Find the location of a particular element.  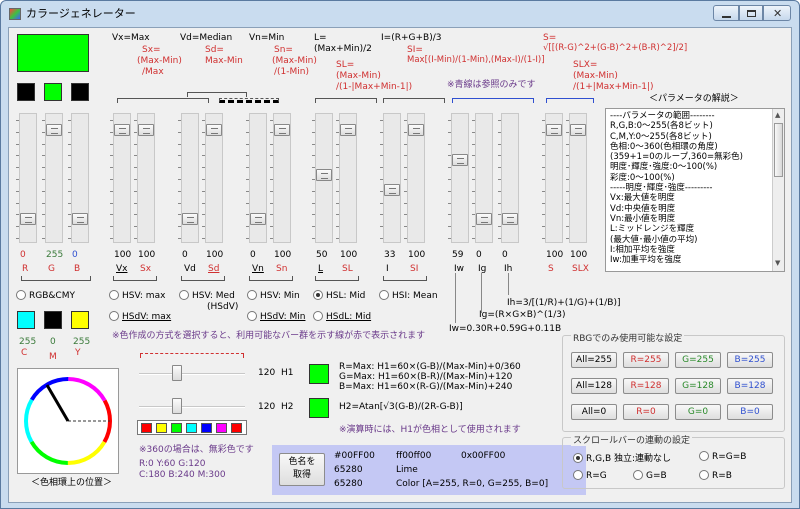

preset-button: B=128 is located at coordinates (750, 386).